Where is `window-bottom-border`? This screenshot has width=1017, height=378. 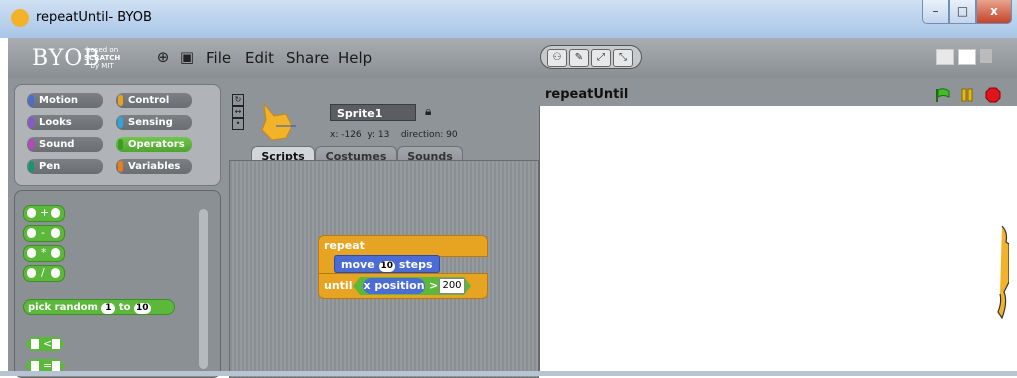 window-bottom-border is located at coordinates (508, 373).